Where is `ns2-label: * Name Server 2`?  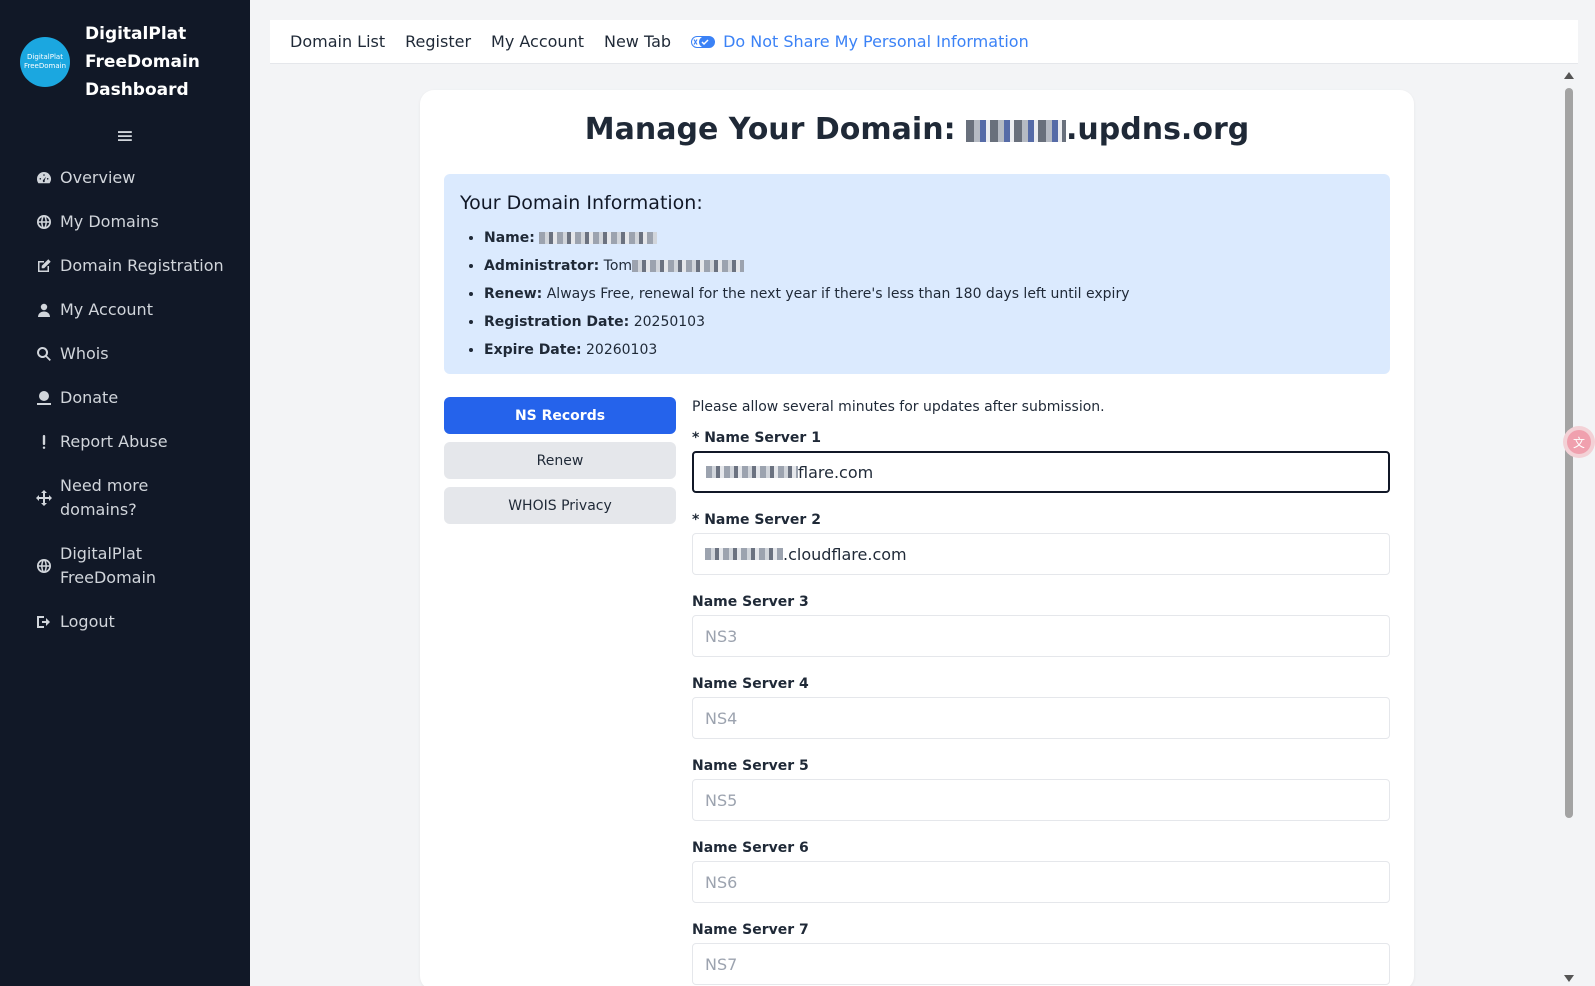
ns2-label: * Name Server 2 is located at coordinates (756, 520).